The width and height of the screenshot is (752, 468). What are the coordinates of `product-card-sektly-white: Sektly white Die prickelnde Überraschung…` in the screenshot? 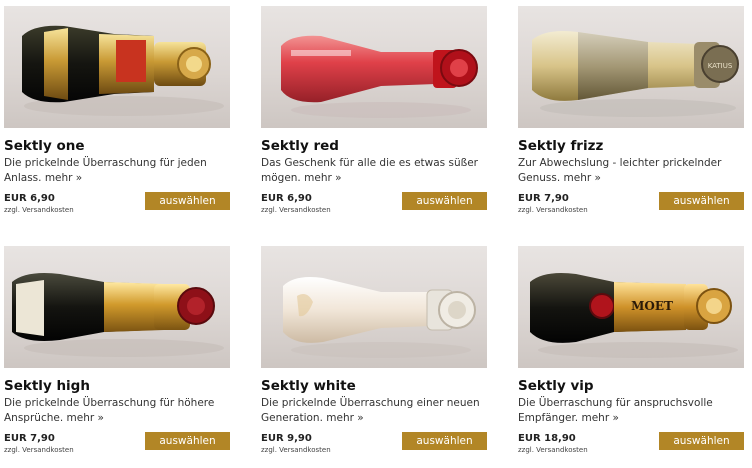 It's located at (374, 357).